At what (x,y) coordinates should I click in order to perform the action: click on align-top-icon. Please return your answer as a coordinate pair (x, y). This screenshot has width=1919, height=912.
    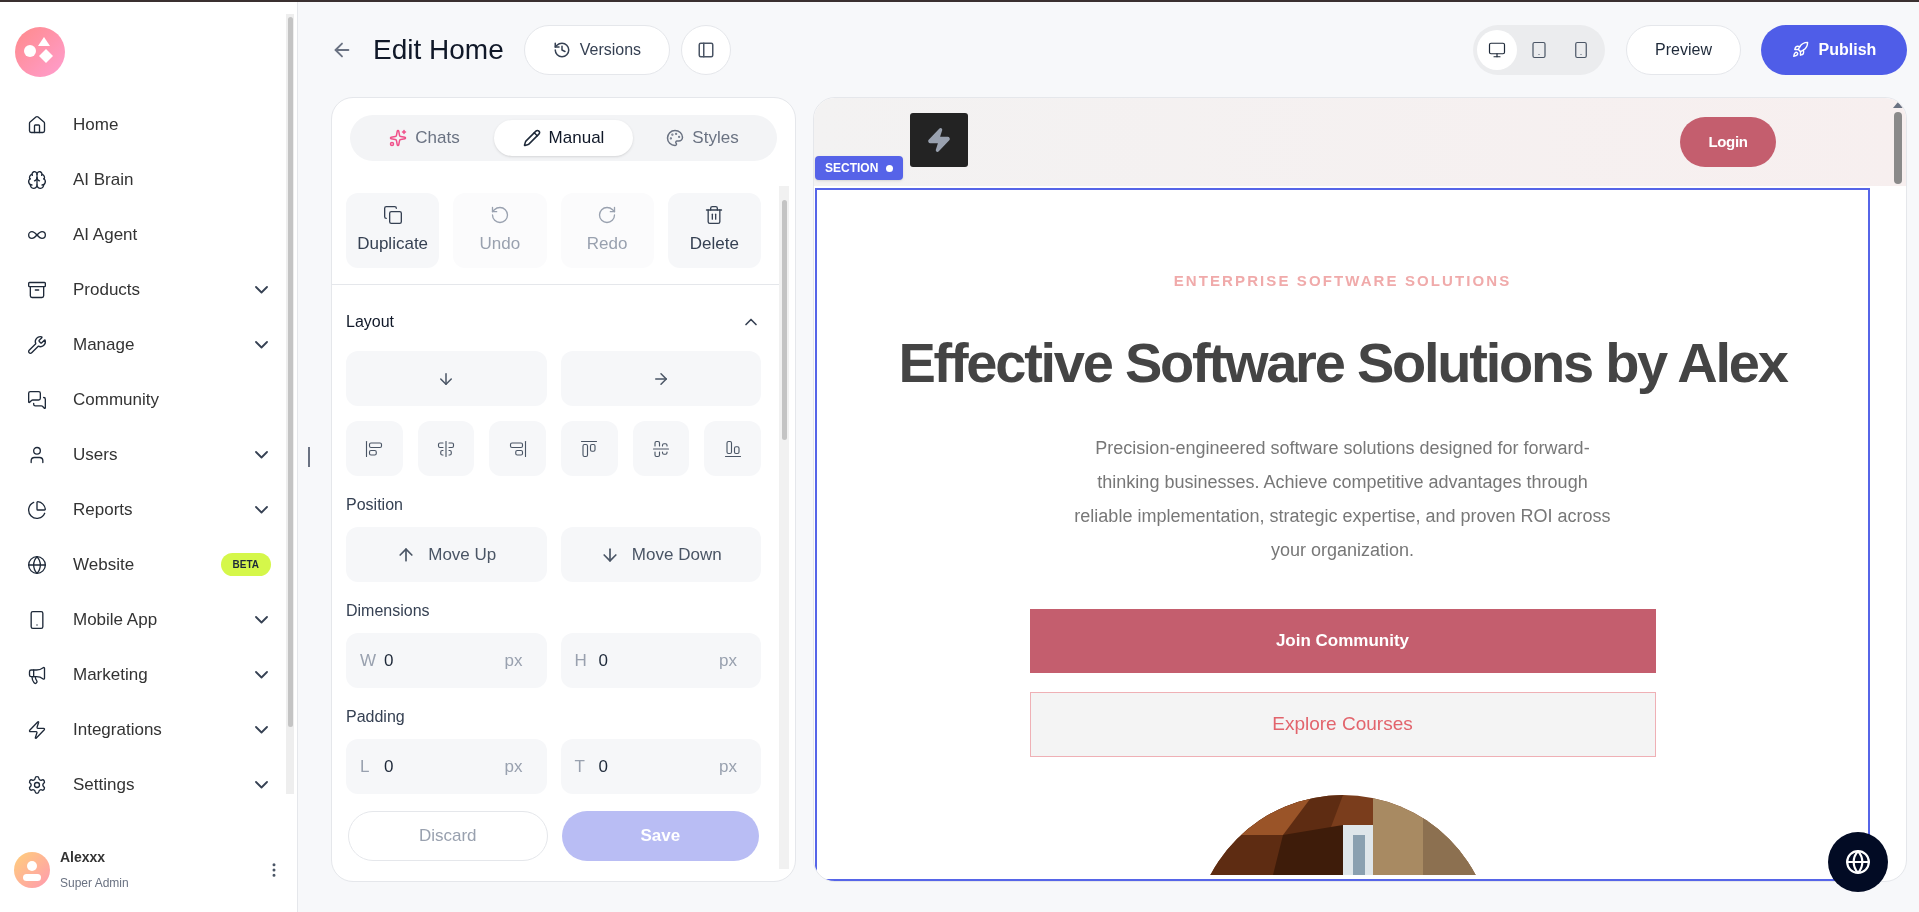
    Looking at the image, I should click on (589, 448).